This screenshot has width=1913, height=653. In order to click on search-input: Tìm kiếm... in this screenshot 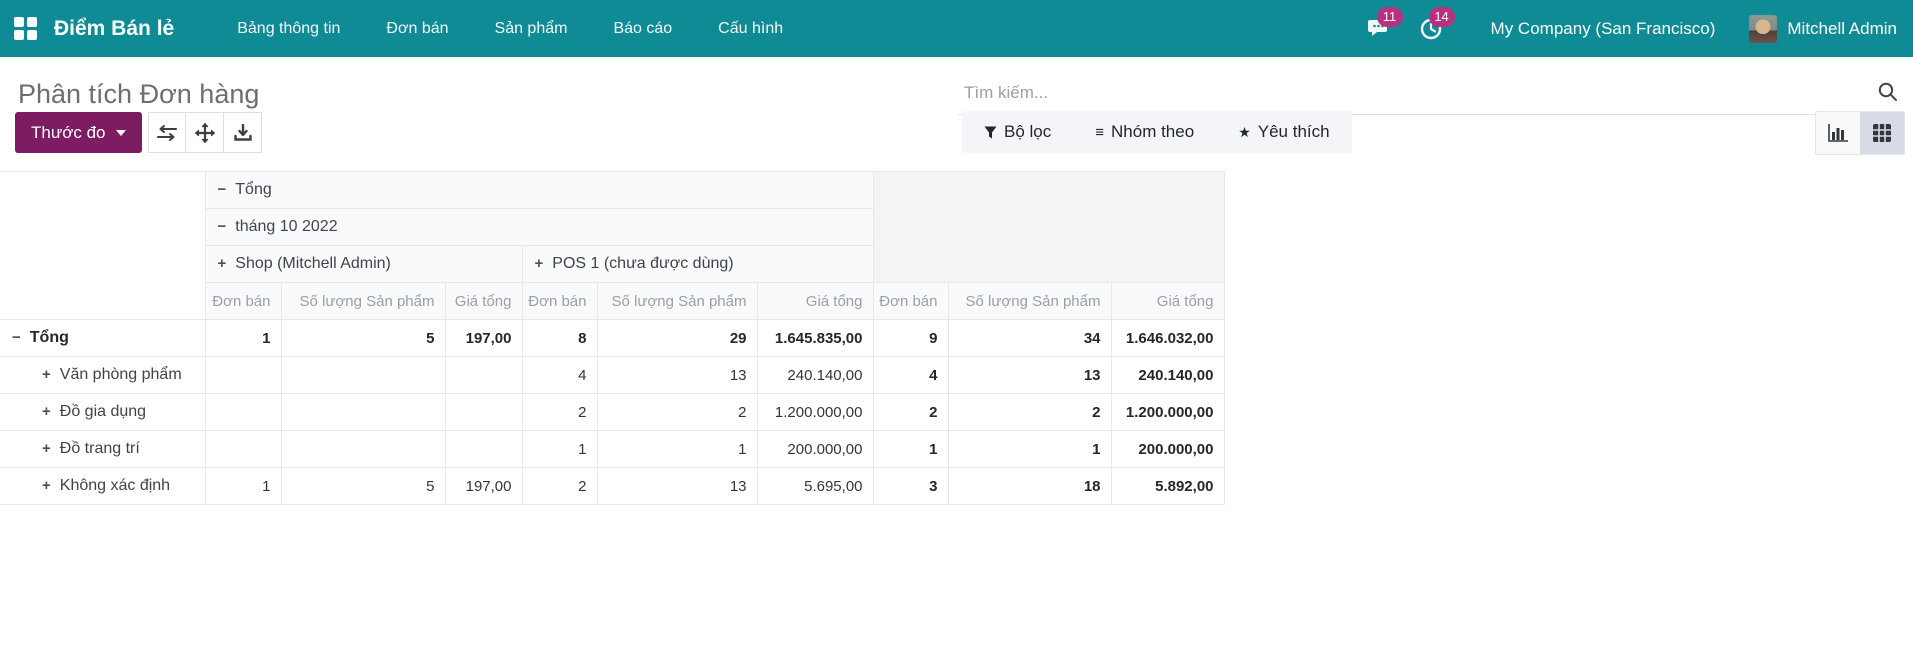, I will do `click(1431, 93)`.